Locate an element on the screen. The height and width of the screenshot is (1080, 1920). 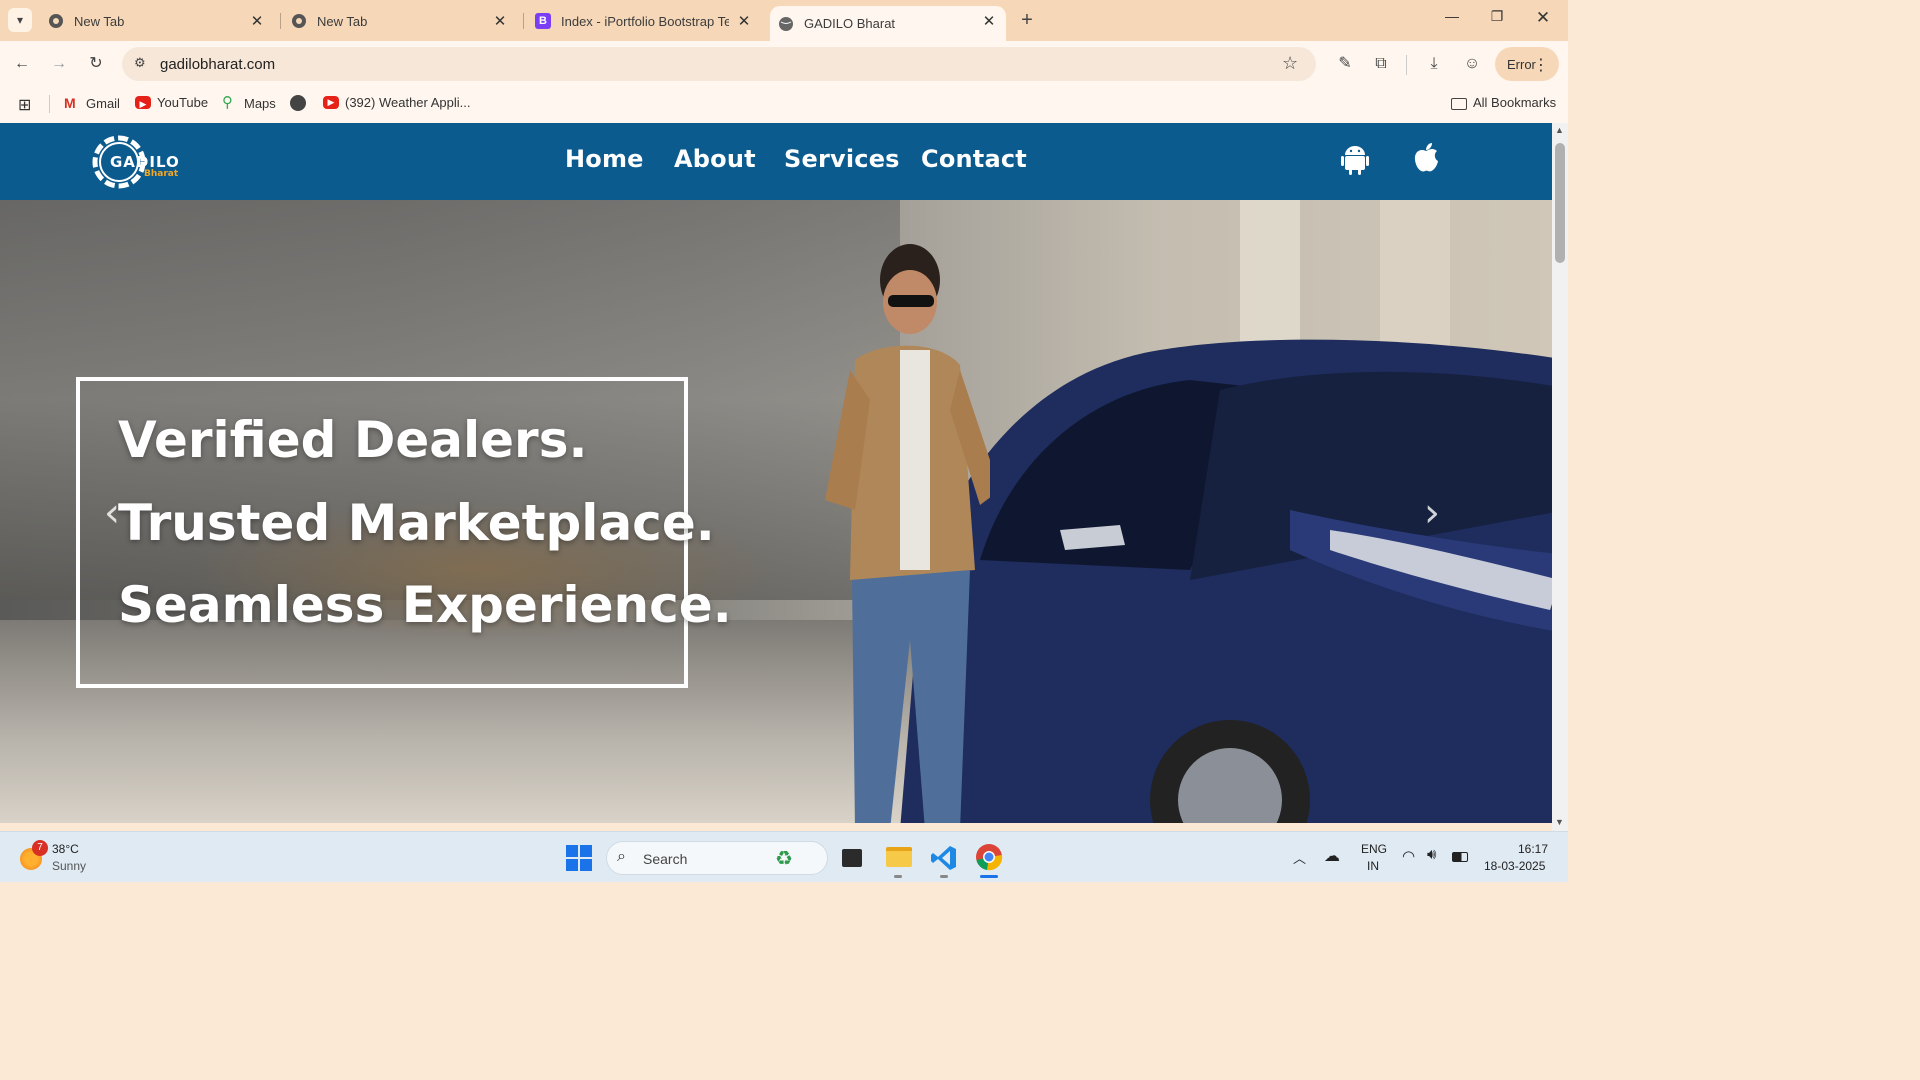
hero-line-1: Verified Dealers. is located at coordinates (353, 440).